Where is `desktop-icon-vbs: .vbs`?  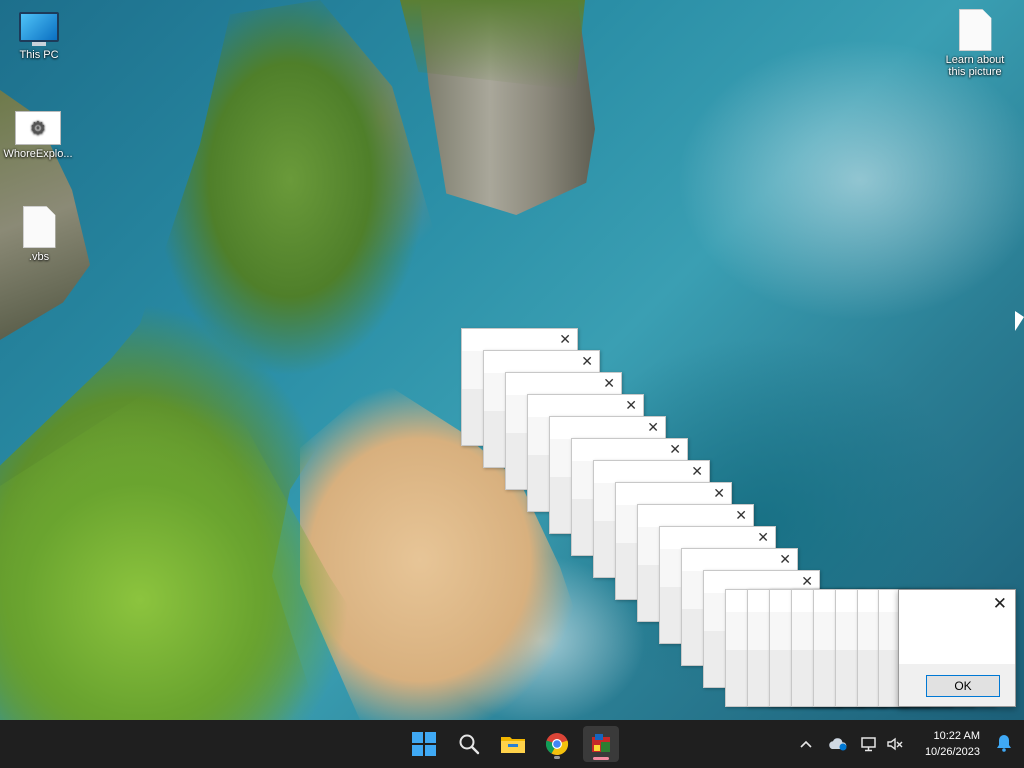 desktop-icon-vbs: .vbs is located at coordinates (39, 234).